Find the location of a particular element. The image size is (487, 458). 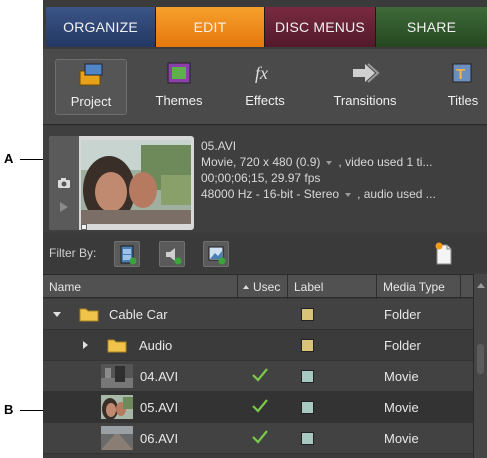

project-button: Project is located at coordinates (91, 87).